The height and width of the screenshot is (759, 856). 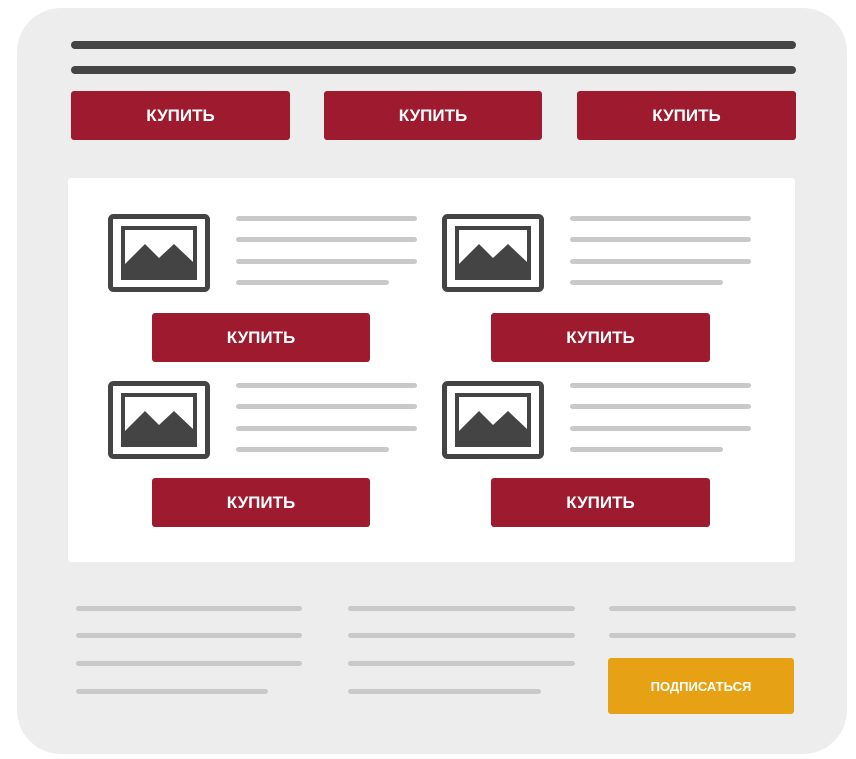 I want to click on header-bar-bottom, so click(x=433, y=70).